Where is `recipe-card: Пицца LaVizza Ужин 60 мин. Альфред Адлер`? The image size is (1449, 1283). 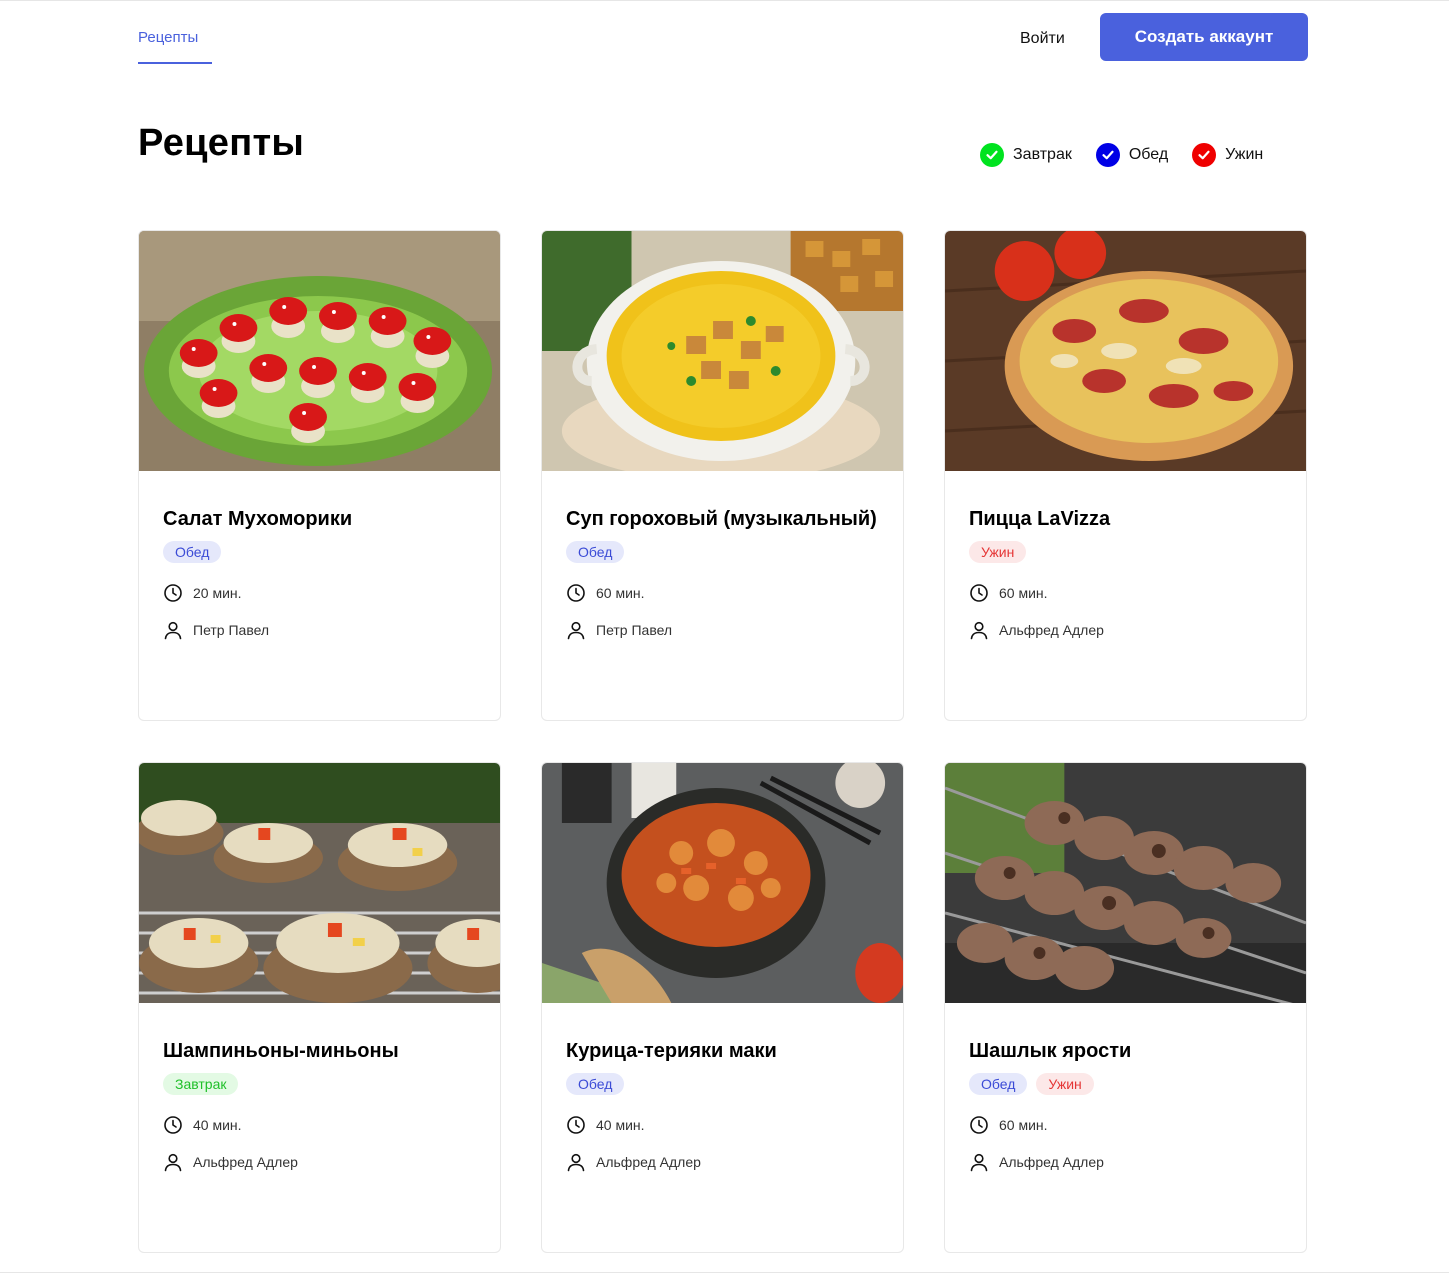
recipe-card: Пицца LaVizza Ужин 60 мин. Альфред Адлер is located at coordinates (1125, 475).